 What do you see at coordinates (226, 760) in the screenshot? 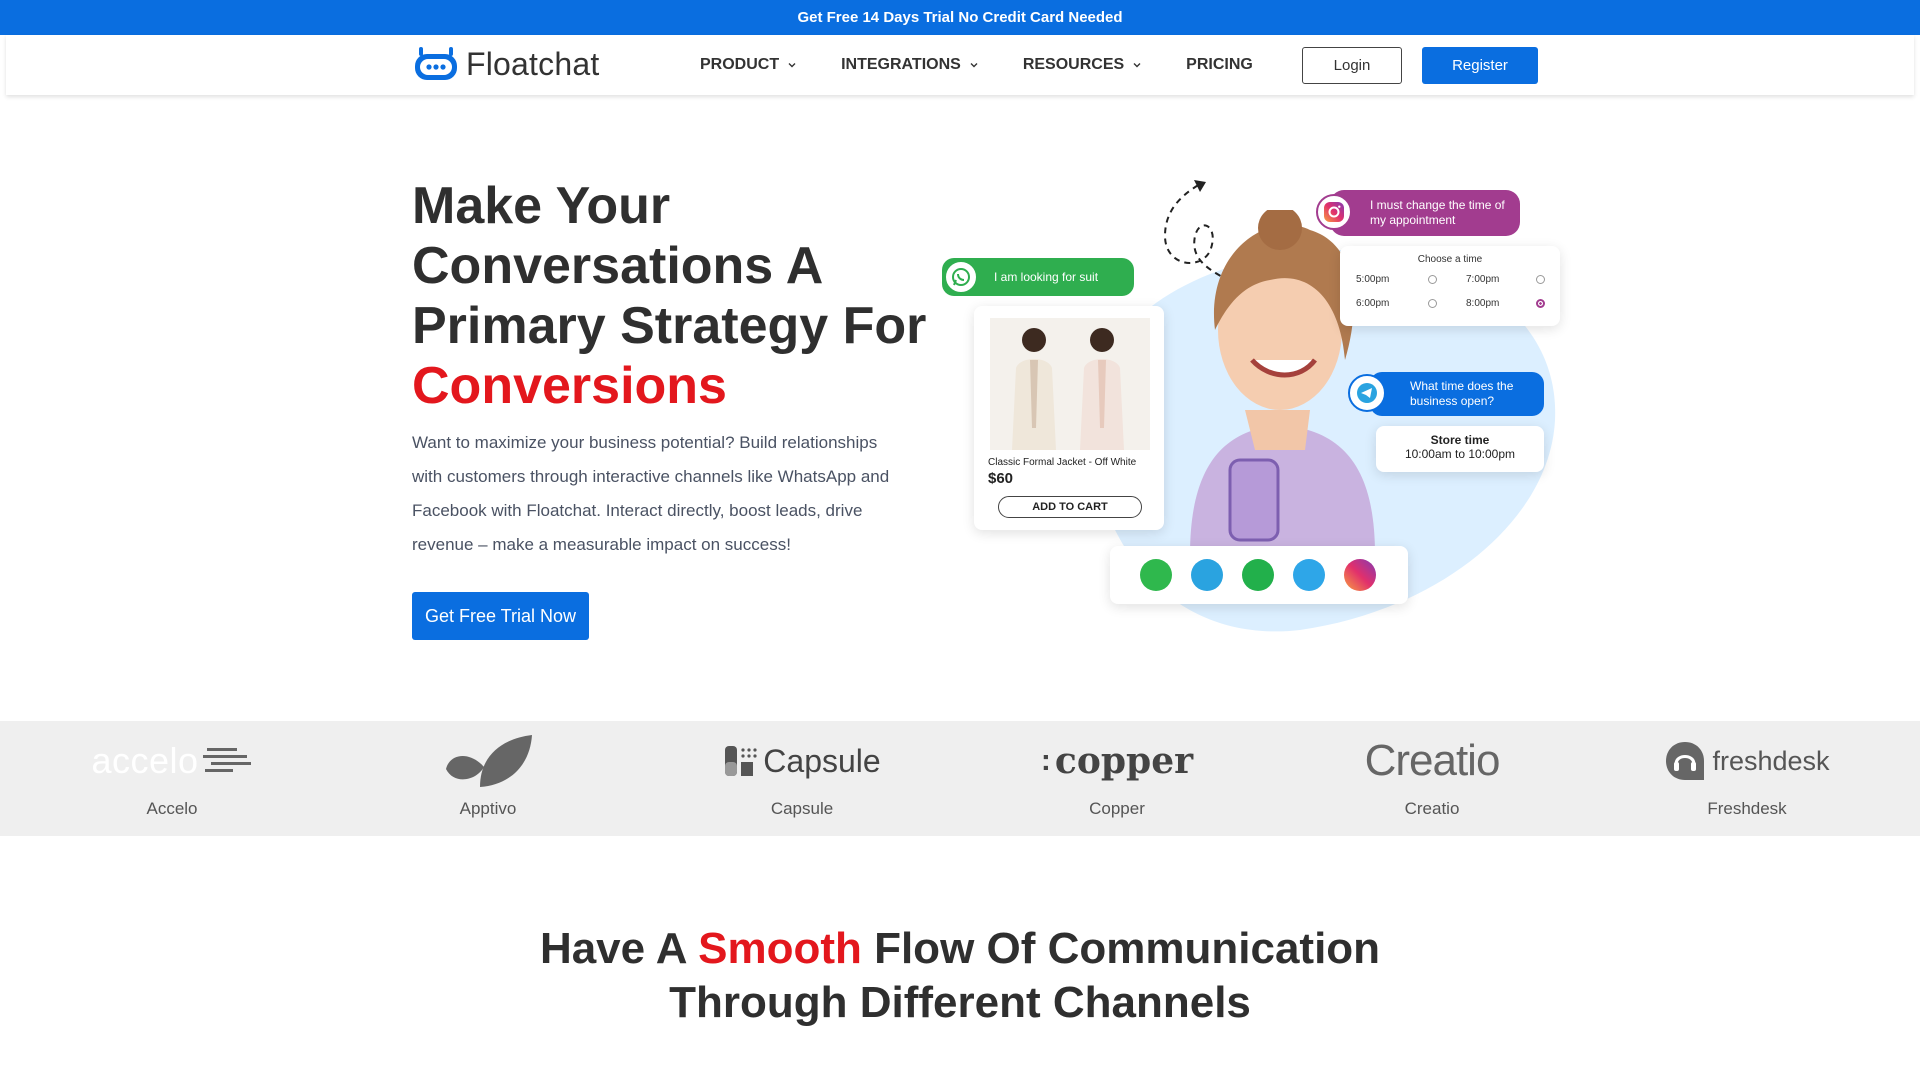
I see `accelo-lines-icon` at bounding box center [226, 760].